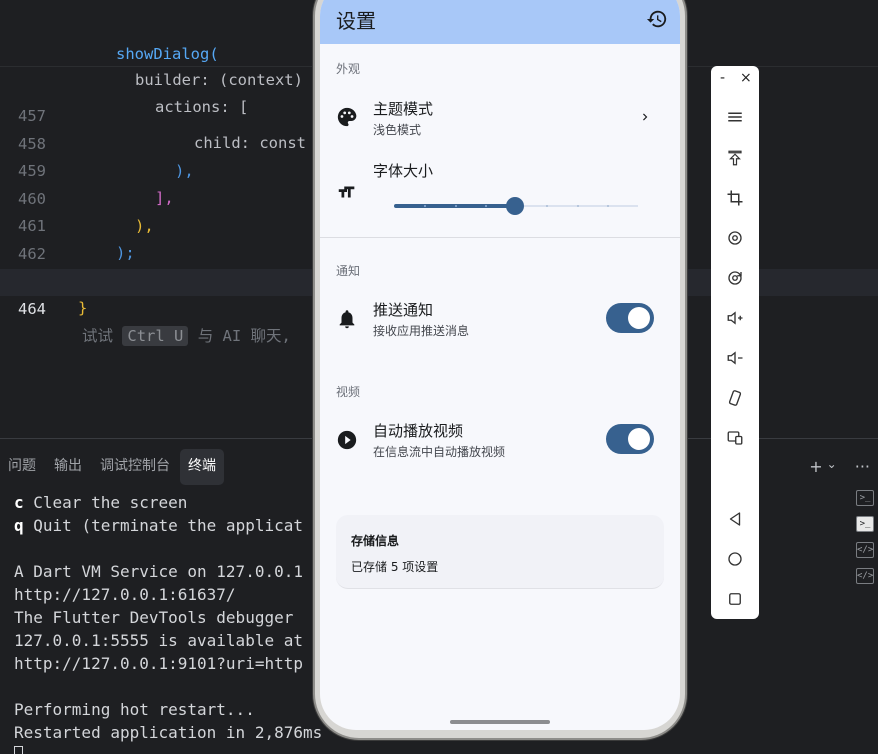  Describe the element at coordinates (500, 439) in the screenshot. I see `autoplay-video-item: 自动播放视频 在信息流中自动播放视频` at that location.